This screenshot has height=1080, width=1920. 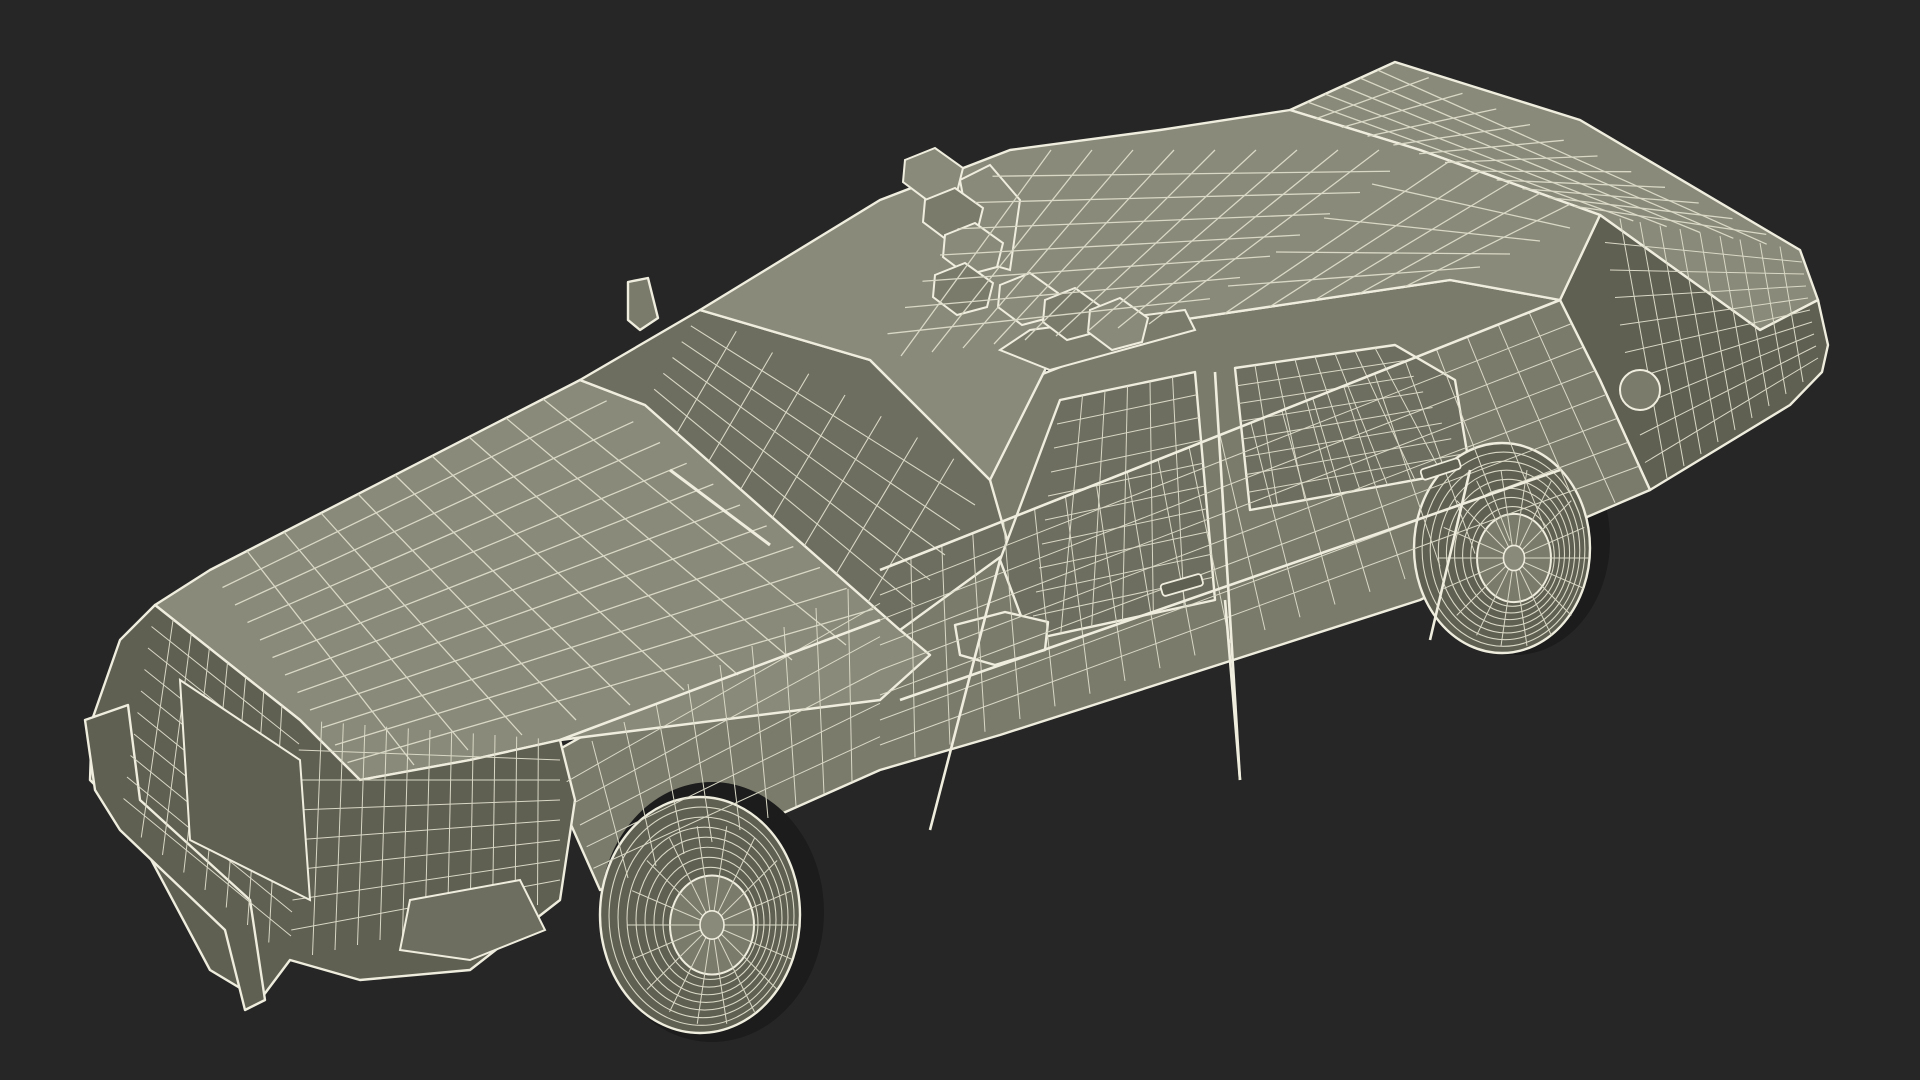 I want to click on hood-antenna, so click(x=643, y=304).